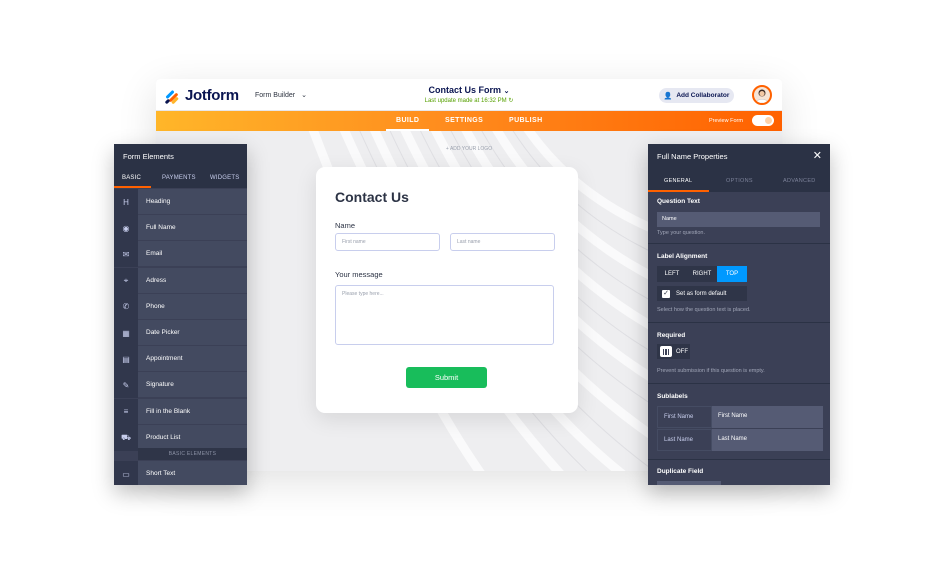 The width and height of the screenshot is (942, 588). I want to click on element-signature: ✎ Signature, so click(180, 385).